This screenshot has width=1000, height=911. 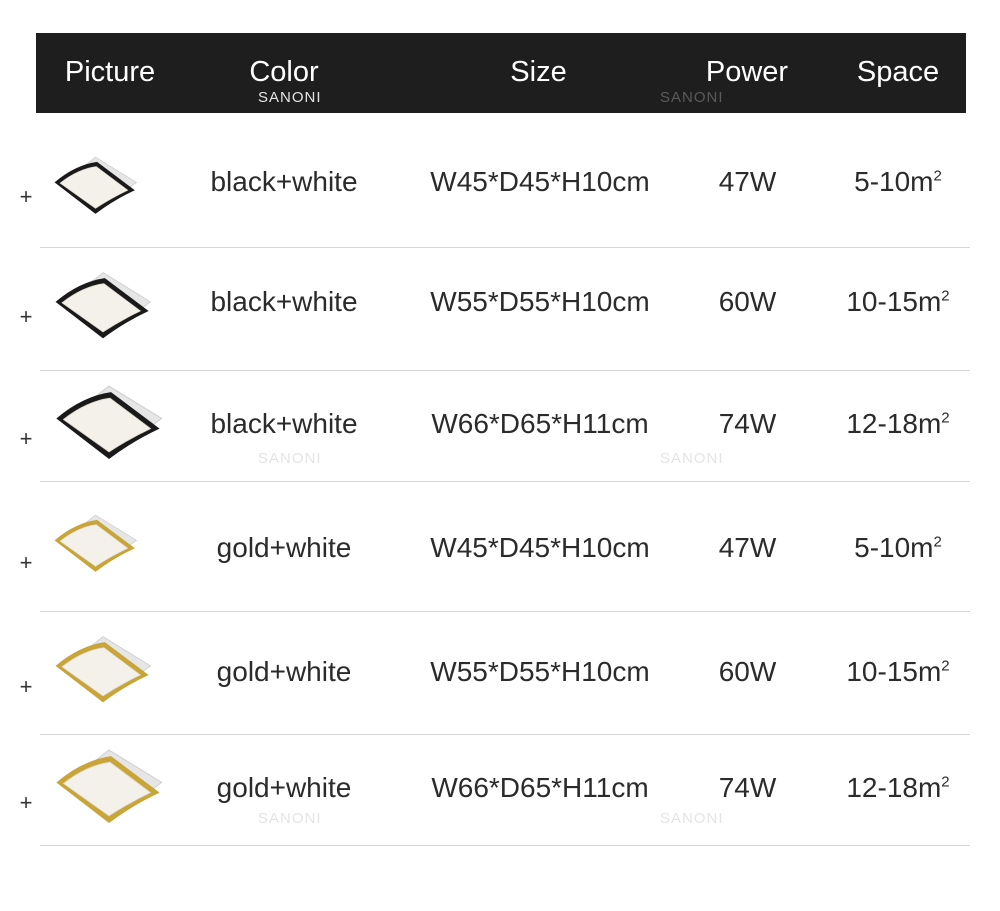 I want to click on table-row: + black+white W45*D45*H10cm 47W 5-10m2, so click(x=500, y=189).